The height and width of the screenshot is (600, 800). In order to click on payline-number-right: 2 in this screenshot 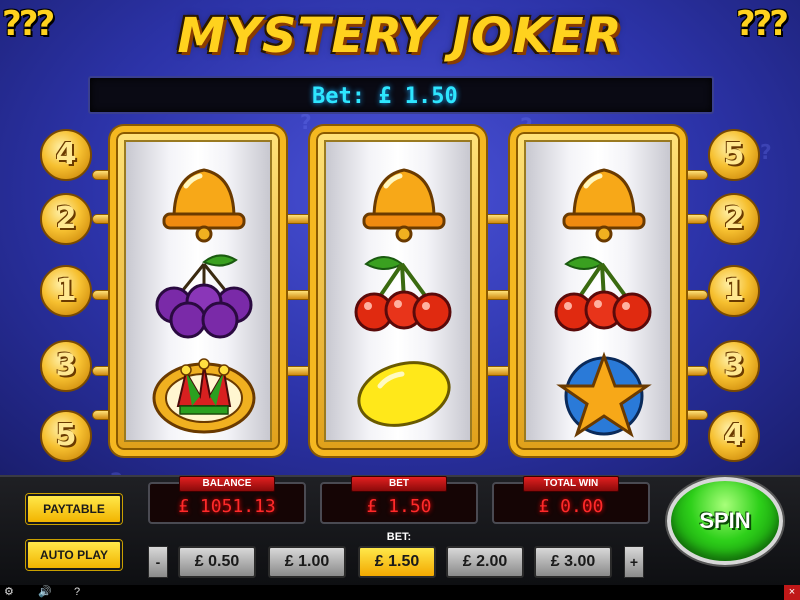, I will do `click(734, 219)`.